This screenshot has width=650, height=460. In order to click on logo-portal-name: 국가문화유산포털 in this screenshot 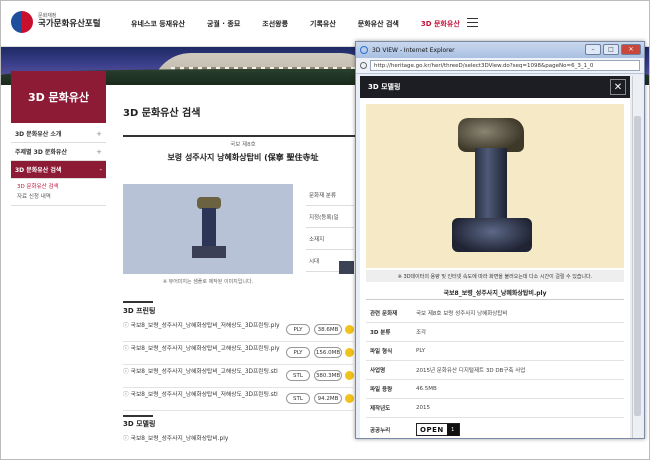, I will do `click(69, 23)`.